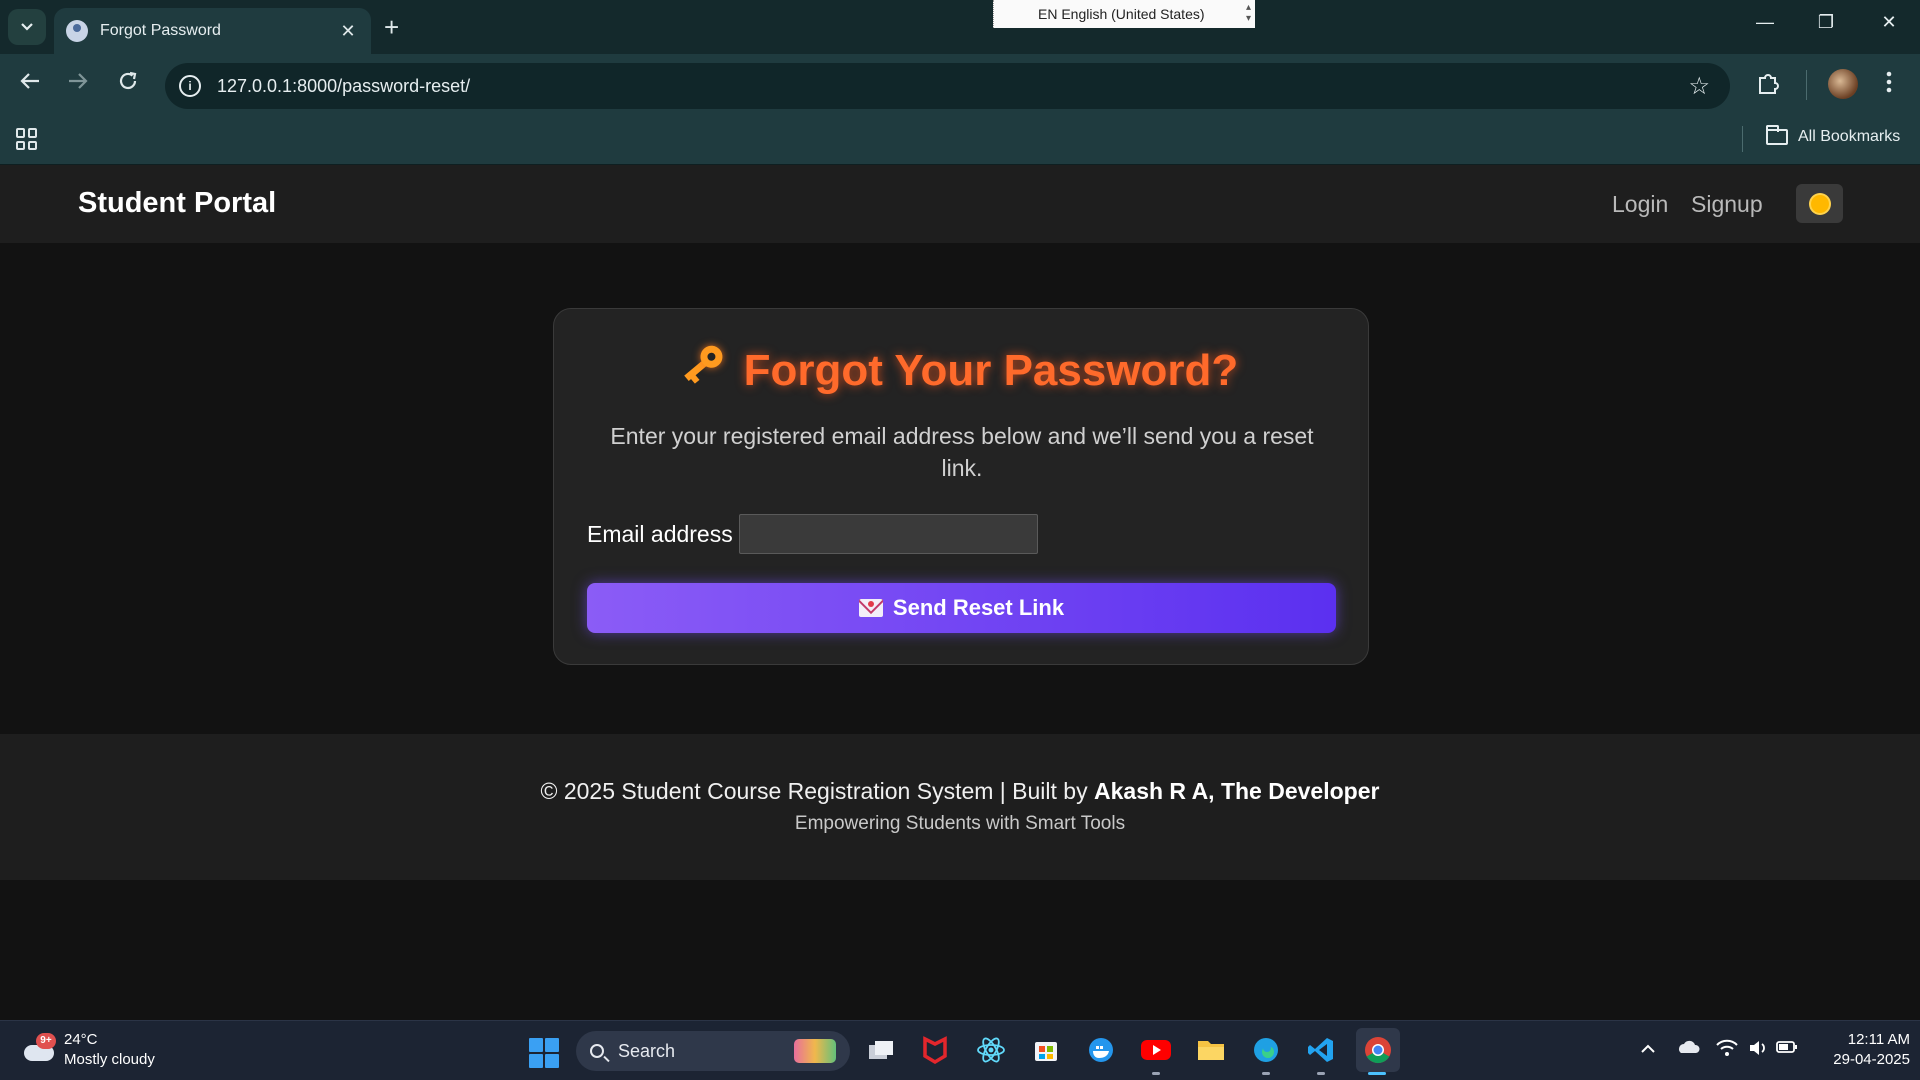 The height and width of the screenshot is (1080, 1920). I want to click on language-bar-options-icon: ▴ ▾, so click(1248, 13).